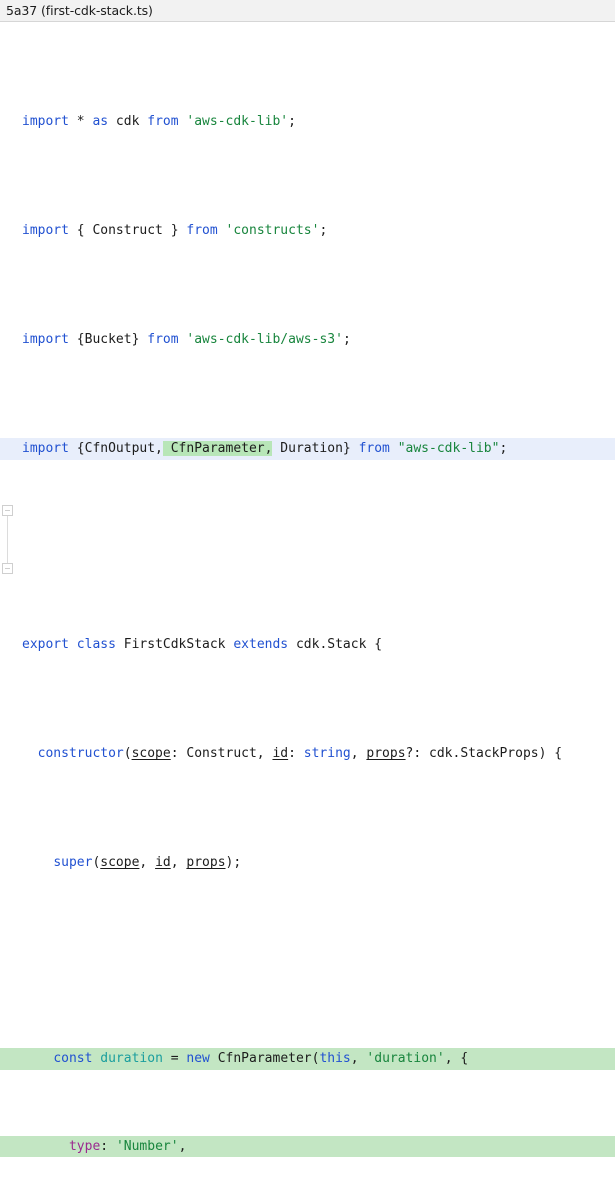  What do you see at coordinates (307, 122) in the screenshot?
I see `code-line: import * as cdk from 'aws-cdk-lib';` at bounding box center [307, 122].